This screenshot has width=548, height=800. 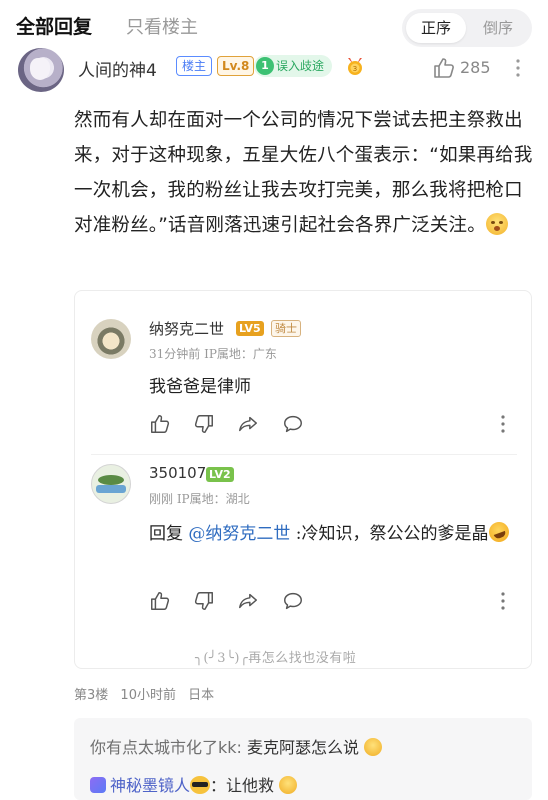 I want to click on author-name: 人间的神4, so click(x=117, y=68).